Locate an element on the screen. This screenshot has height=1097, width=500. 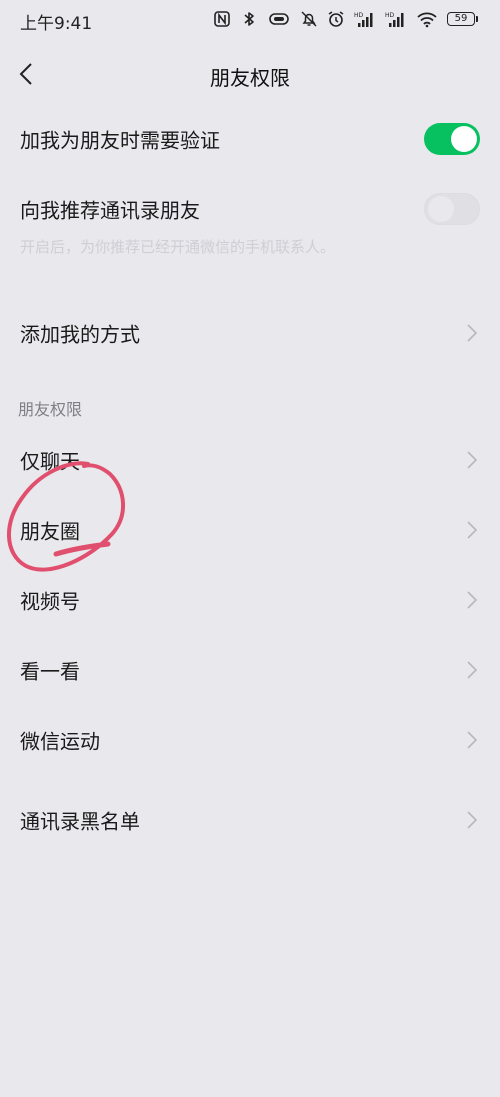
wifi-icon is located at coordinates (427, 19).